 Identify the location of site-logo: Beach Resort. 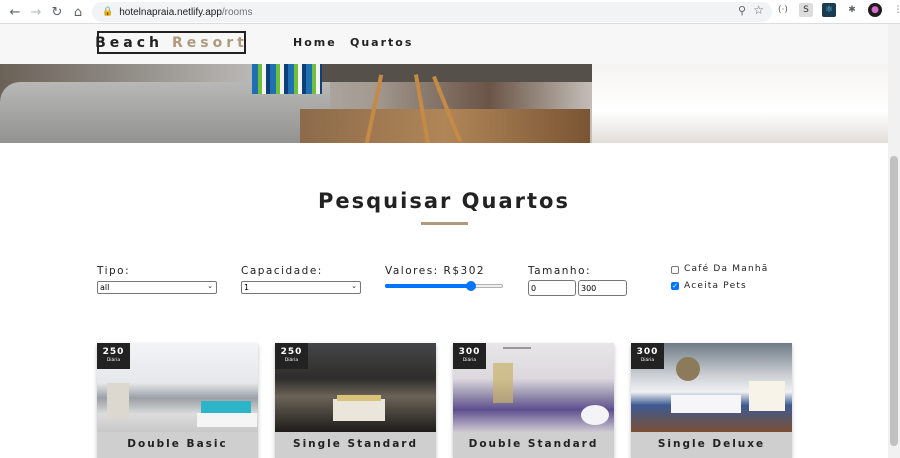
(171, 42).